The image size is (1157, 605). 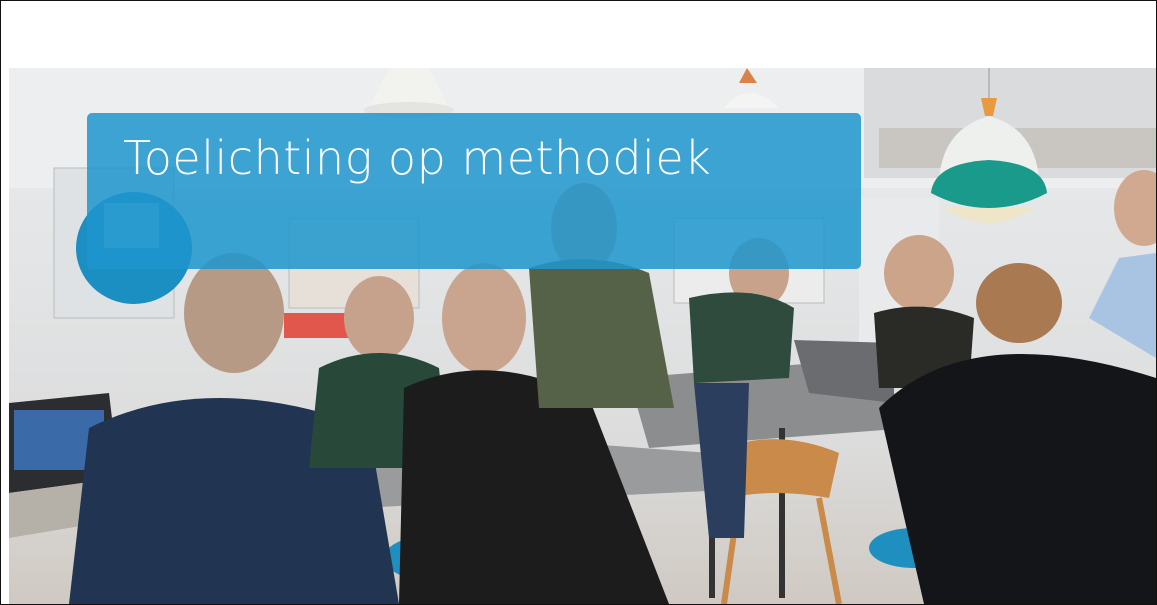 What do you see at coordinates (417, 158) in the screenshot?
I see `slide-title: Toelichting op methodiek` at bounding box center [417, 158].